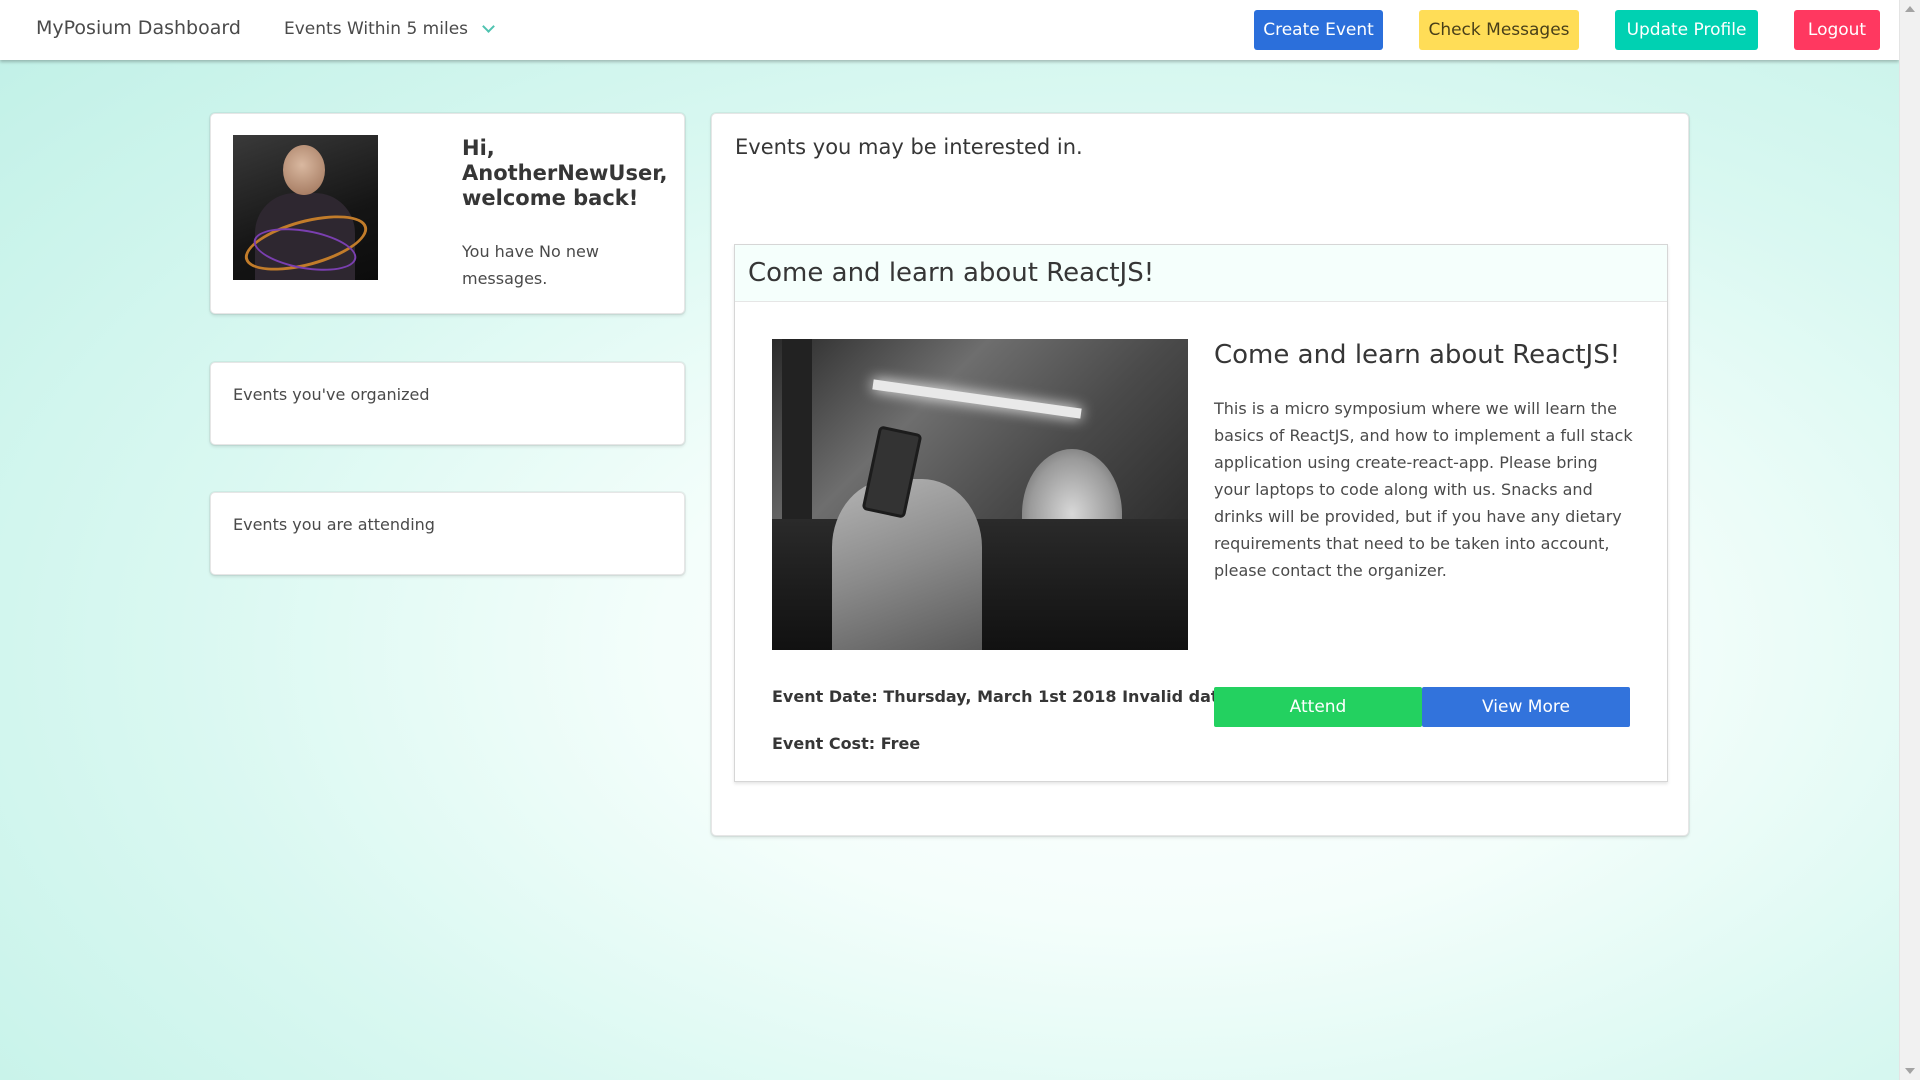 This screenshot has height=1080, width=1920. I want to click on view-more-button: View More, so click(1526, 707).